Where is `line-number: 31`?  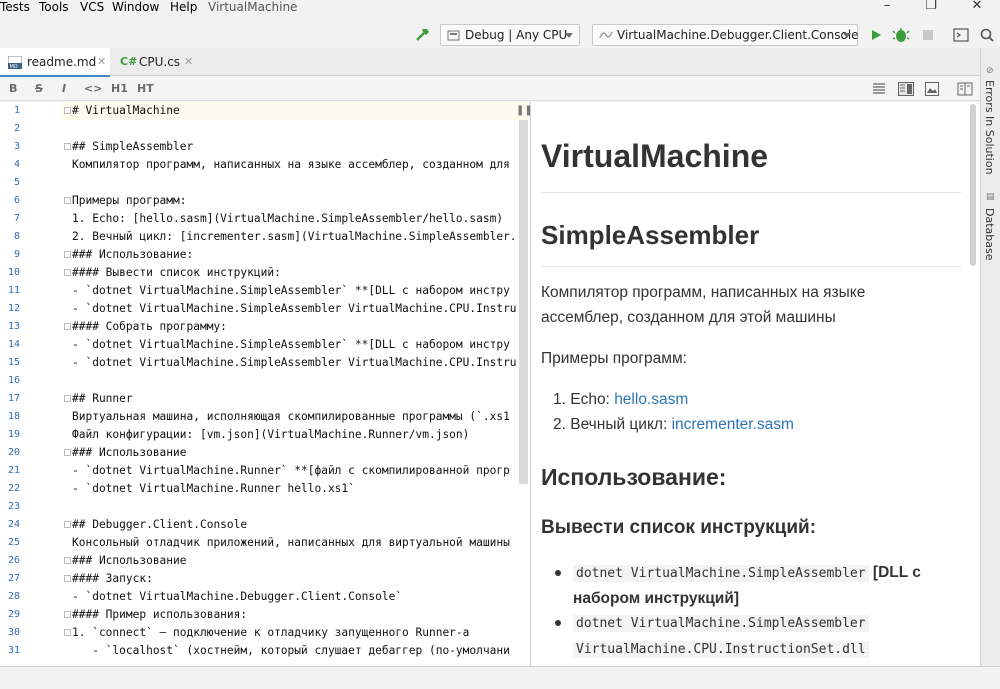 line-number: 31 is located at coordinates (13, 650).